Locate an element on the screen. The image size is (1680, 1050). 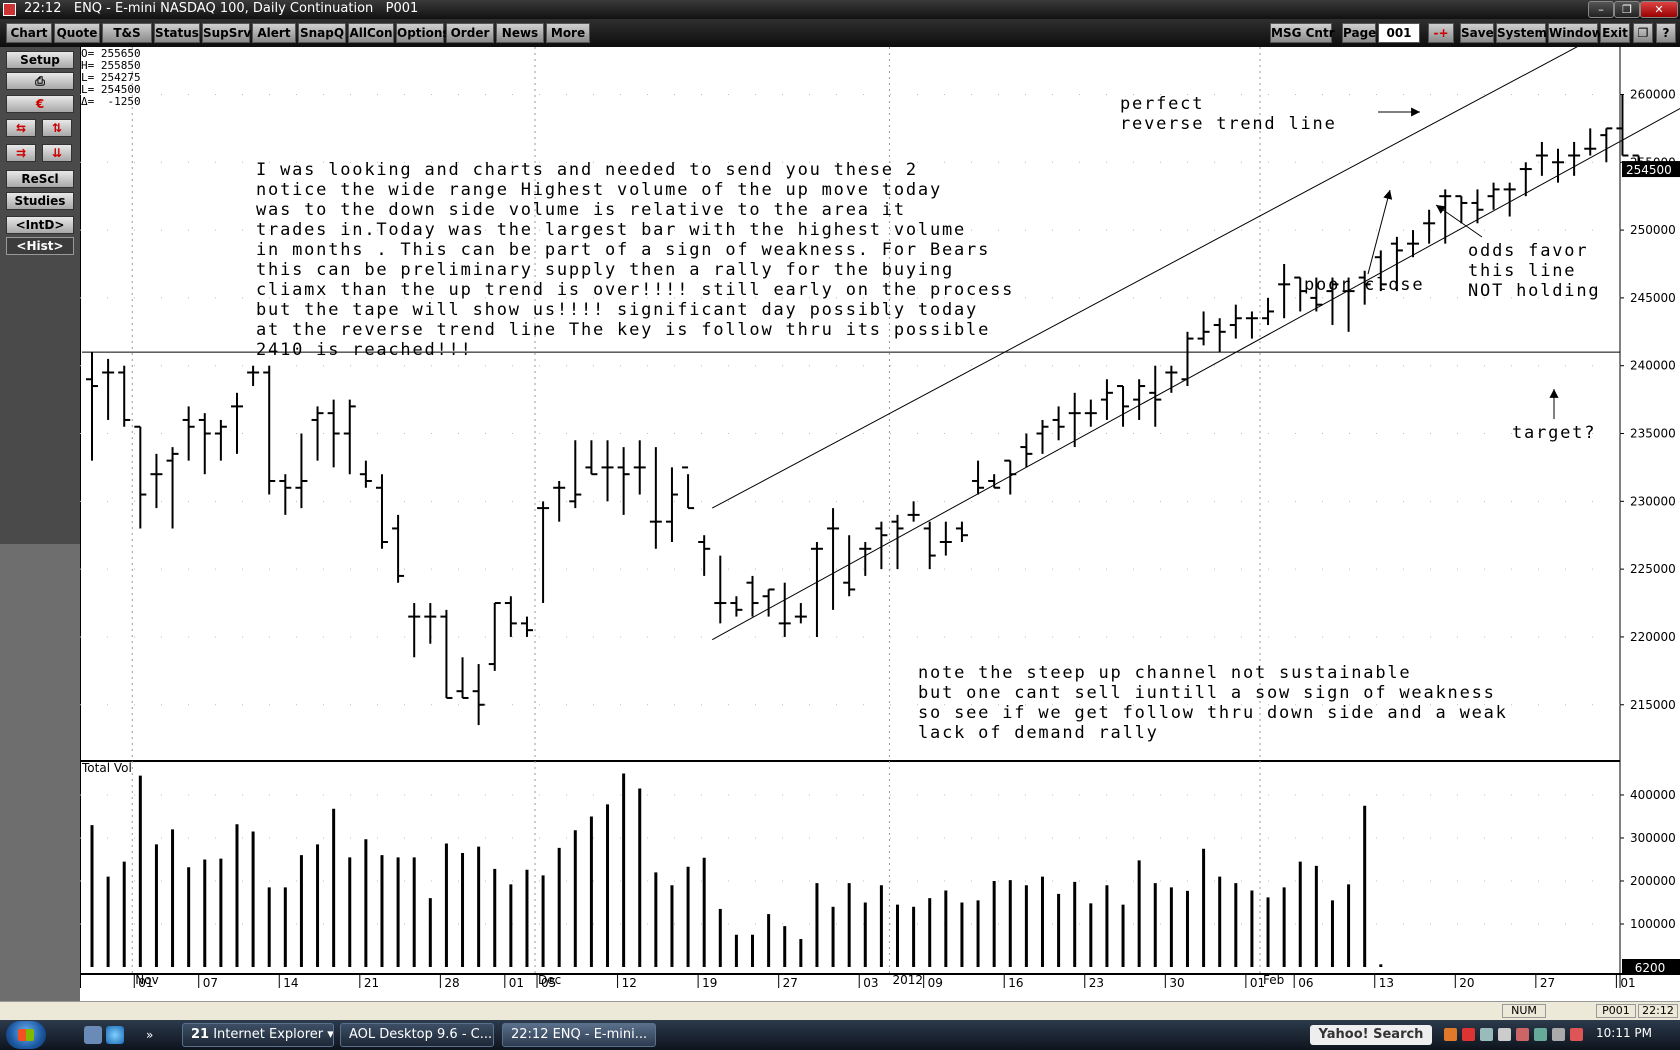
toolbar-alert-button: Alert is located at coordinates (274, 33).